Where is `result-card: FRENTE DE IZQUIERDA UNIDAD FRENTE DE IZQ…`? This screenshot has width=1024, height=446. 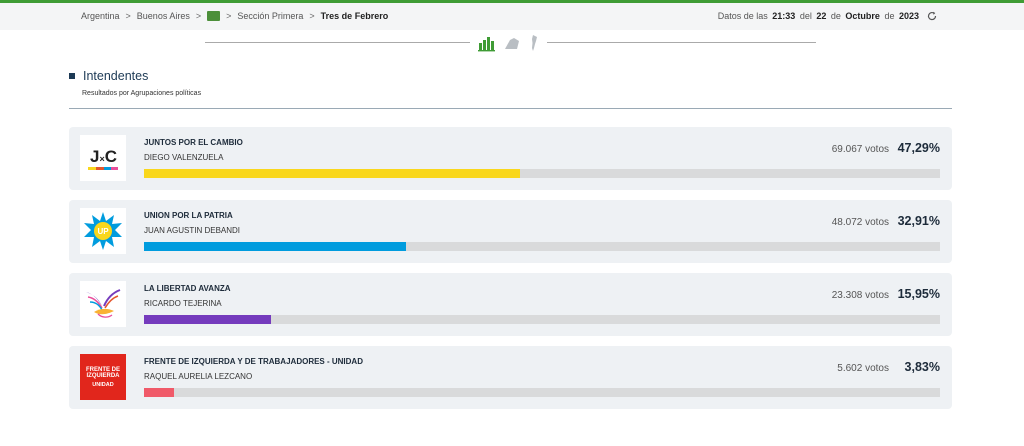 result-card: FRENTE DE IZQUIERDA UNIDAD FRENTE DE IZQ… is located at coordinates (510, 377).